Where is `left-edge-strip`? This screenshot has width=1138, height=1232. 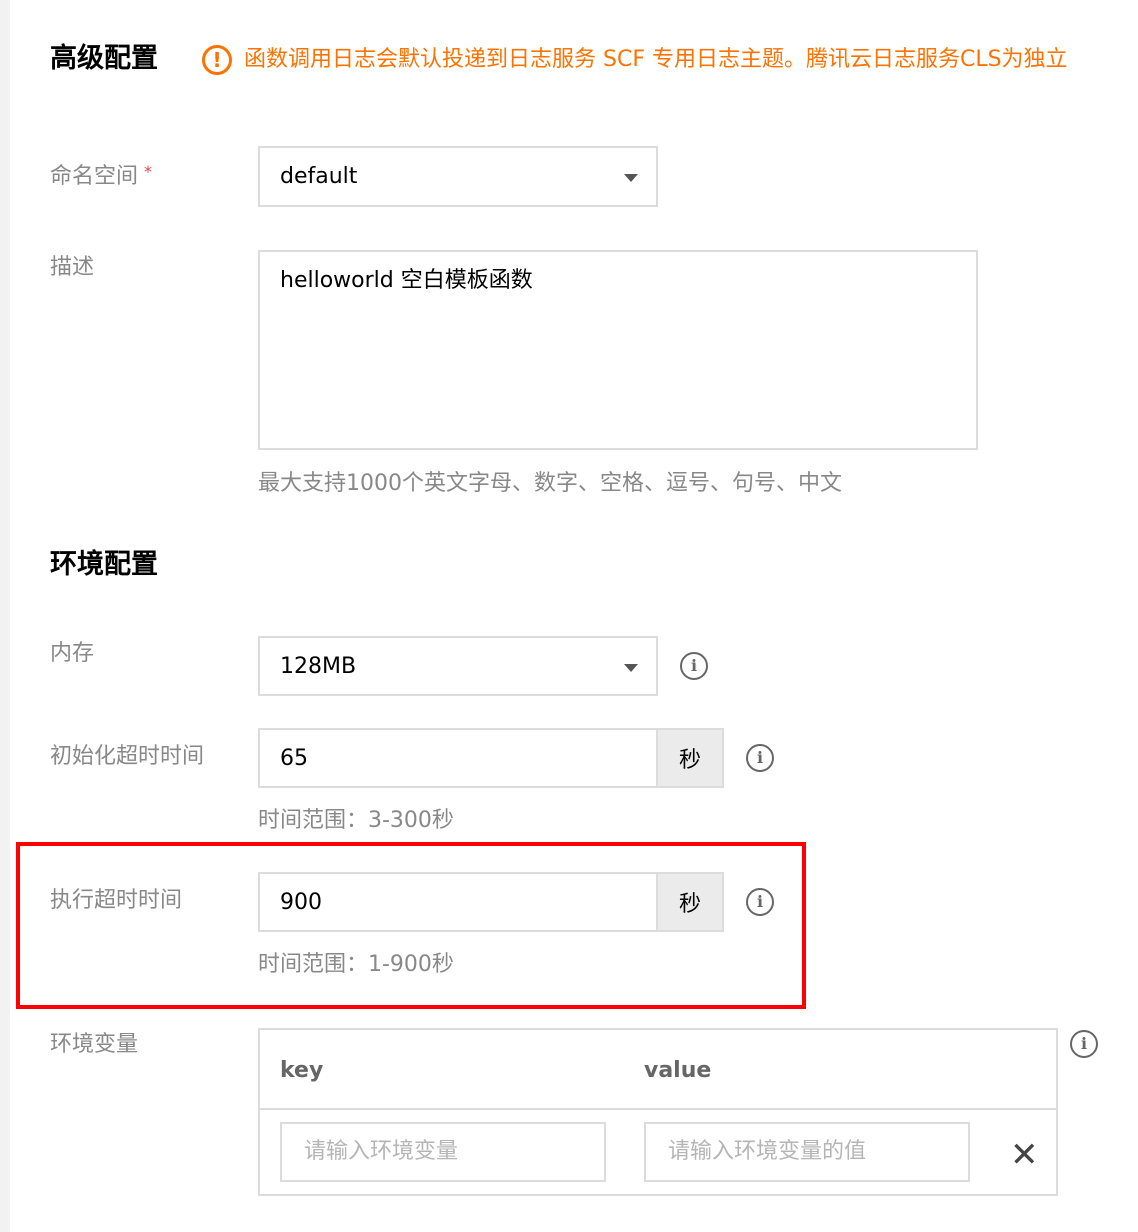
left-edge-strip is located at coordinates (5, 616).